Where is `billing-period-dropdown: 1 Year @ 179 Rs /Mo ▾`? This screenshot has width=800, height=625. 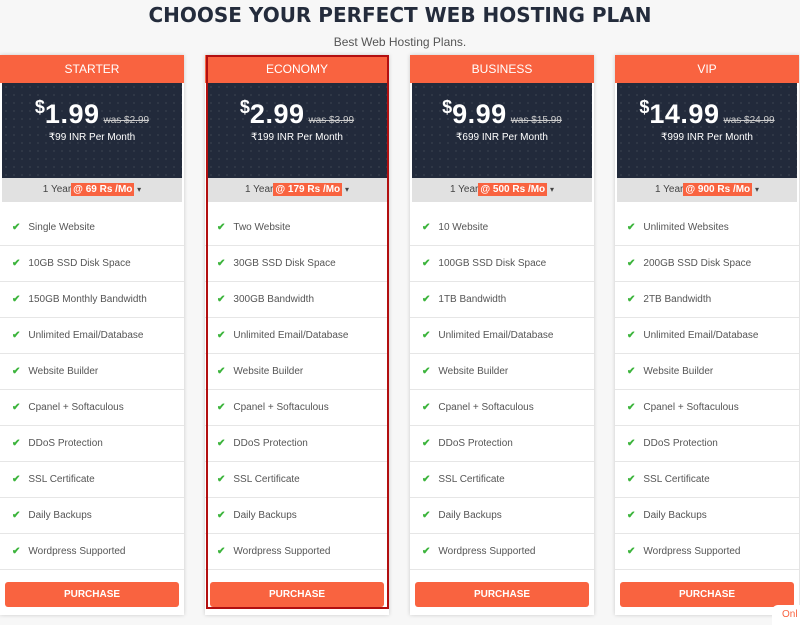
billing-period-dropdown: 1 Year @ 179 Rs /Mo ▾ is located at coordinates (297, 190).